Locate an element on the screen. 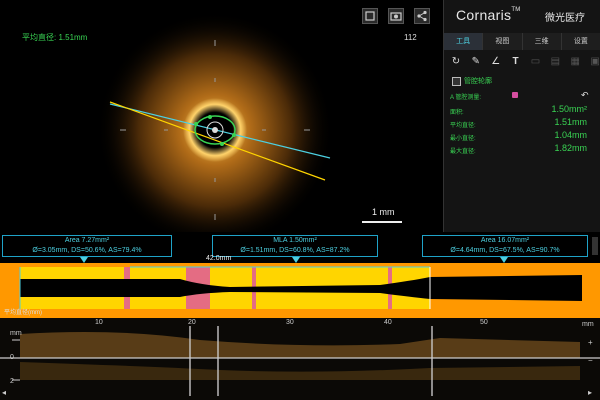 The image size is (600, 400). share-icon is located at coordinates (422, 16).